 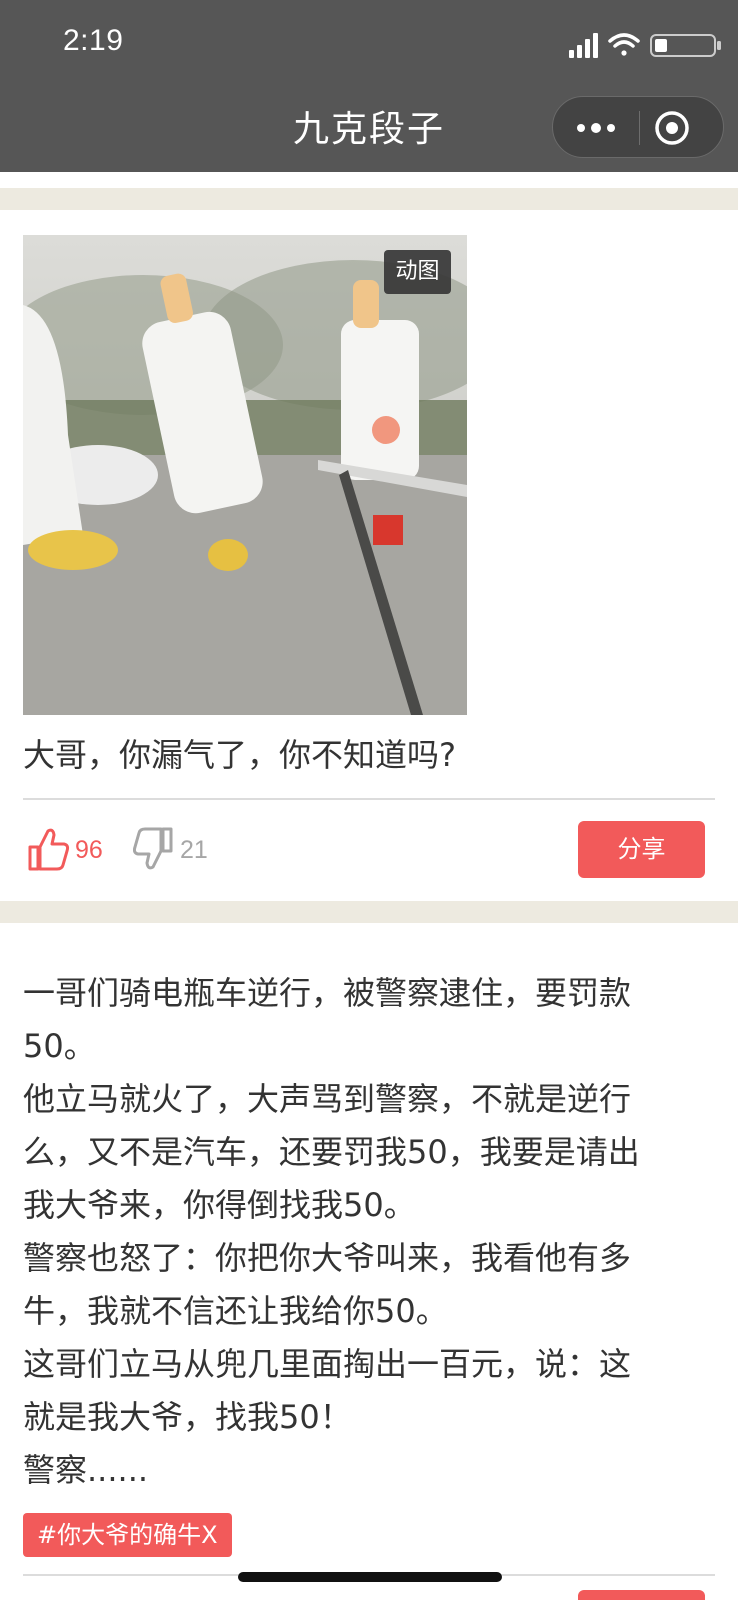 What do you see at coordinates (219, 1205) in the screenshot?
I see `joke-line: 我大爷来，你得倒找我50。` at bounding box center [219, 1205].